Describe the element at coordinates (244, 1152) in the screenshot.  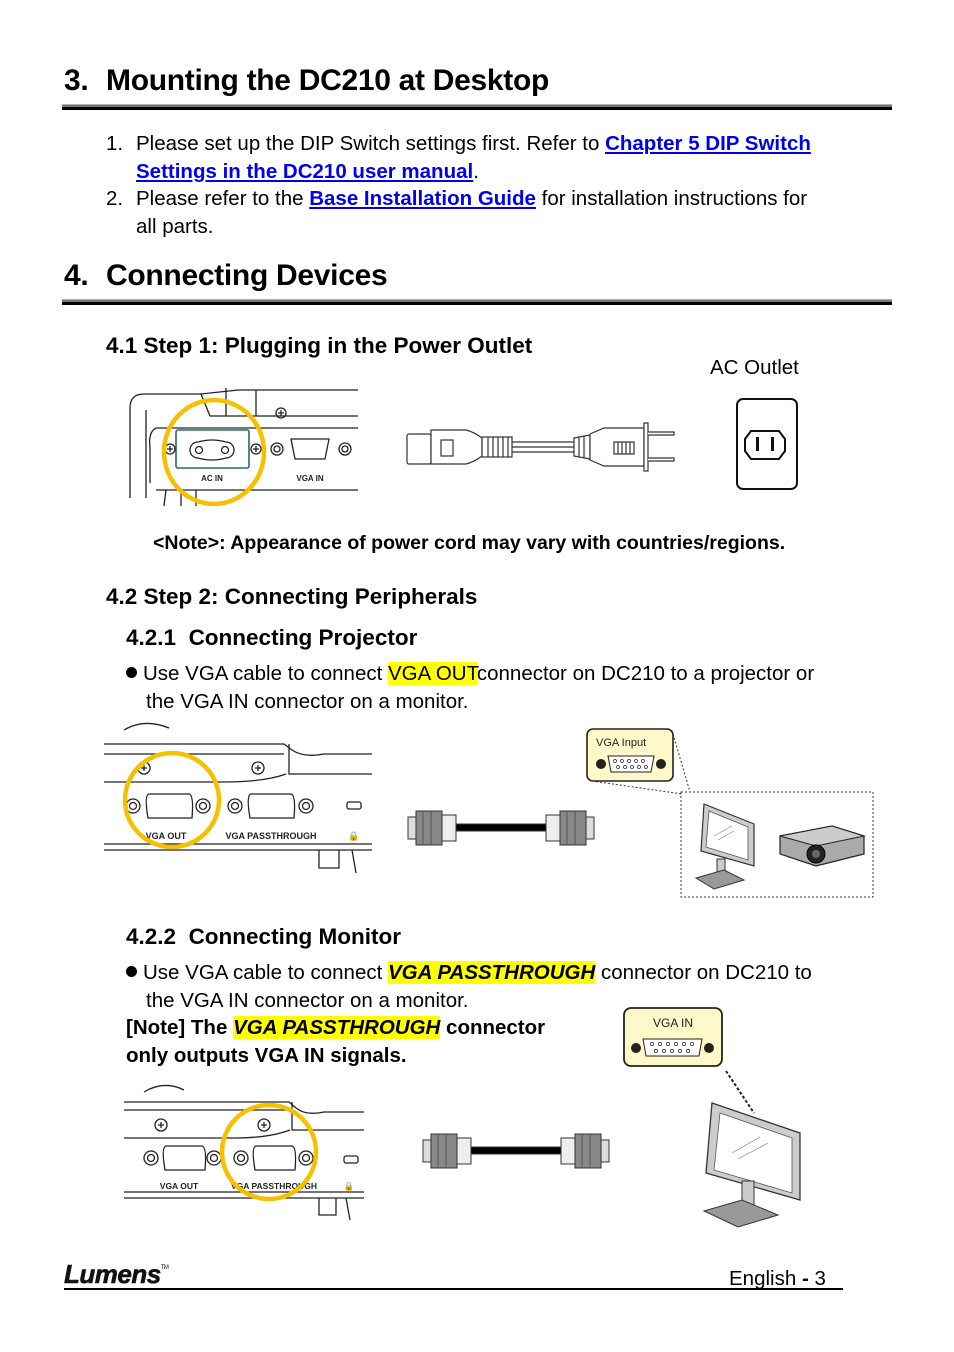
I see `dc210-vga-passthrough-illustration: VGA OUT VGA PASSTHROUGH 🔒` at that location.